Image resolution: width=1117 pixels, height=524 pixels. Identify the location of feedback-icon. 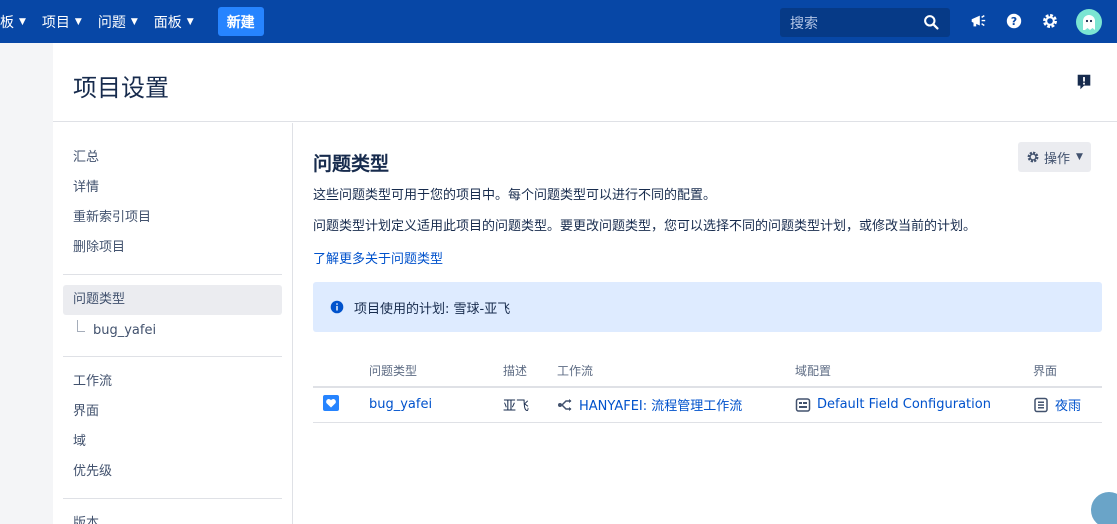
(1084, 82).